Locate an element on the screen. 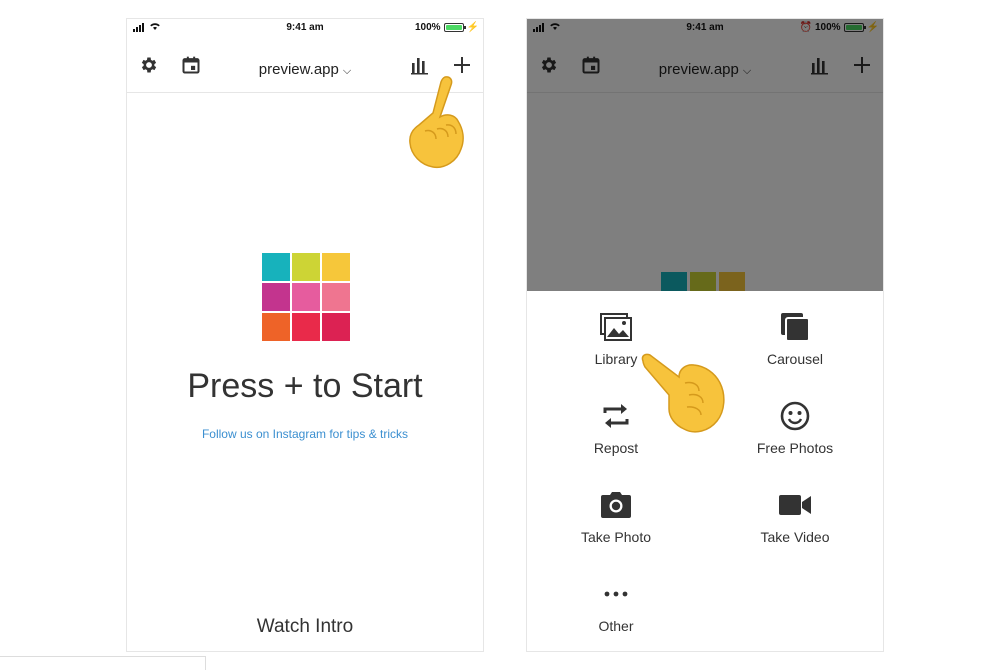  battery-percent: 100% is located at coordinates (427, 27).